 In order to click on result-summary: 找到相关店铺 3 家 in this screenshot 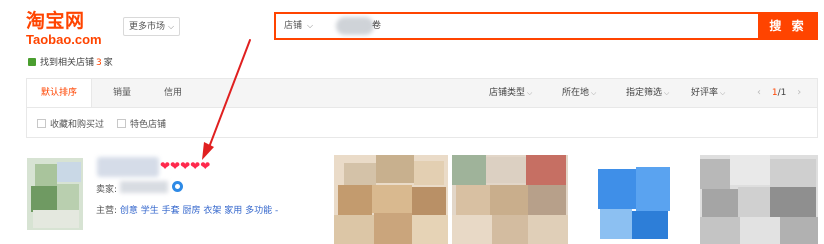, I will do `click(70, 61)`.